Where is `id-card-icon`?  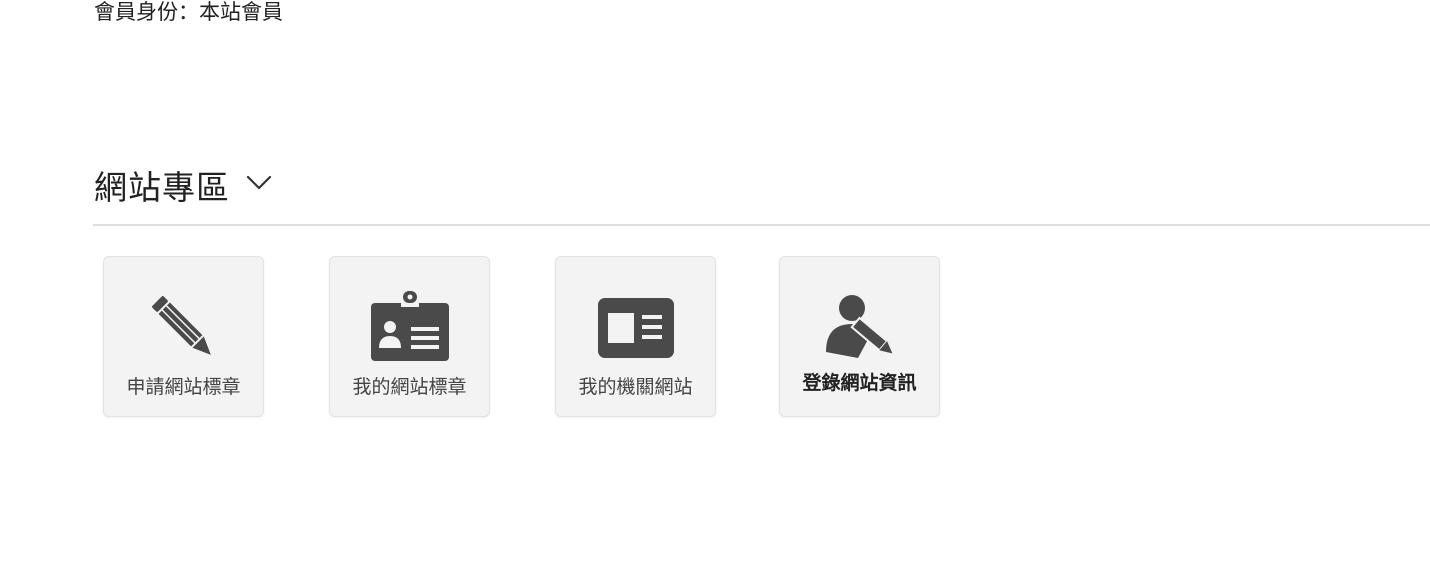 id-card-icon is located at coordinates (636, 328).